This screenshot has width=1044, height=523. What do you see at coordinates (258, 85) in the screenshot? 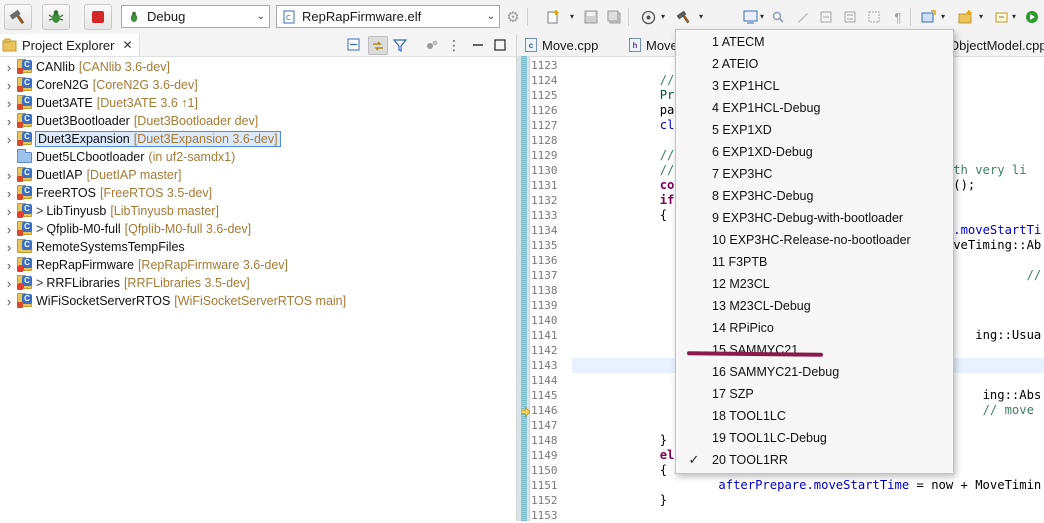
I see `tree-item: › C CoreN2G [CoreN2G 3.6-dev]` at bounding box center [258, 85].